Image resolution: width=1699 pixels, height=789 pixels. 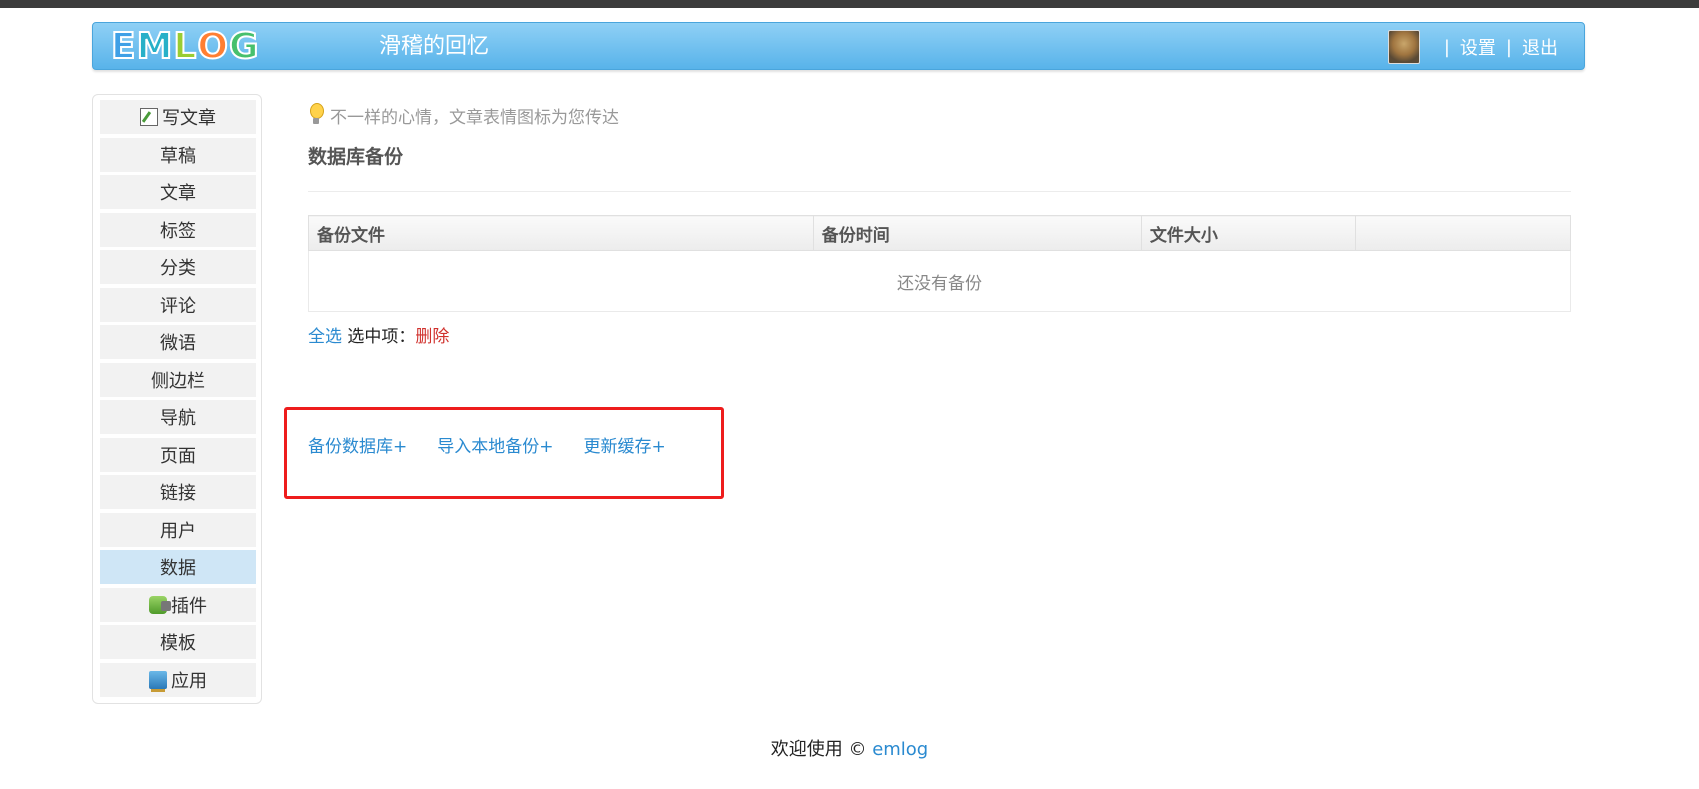 I want to click on sidebar-item-label: 文章, so click(x=178, y=193).